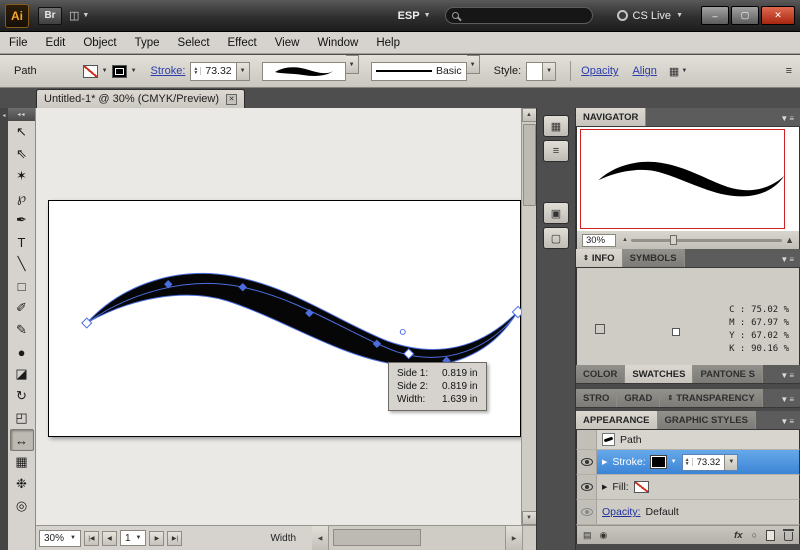  Describe the element at coordinates (79, 15) in the screenshot. I see `workspace-switcher: ◫ ▼` at that location.